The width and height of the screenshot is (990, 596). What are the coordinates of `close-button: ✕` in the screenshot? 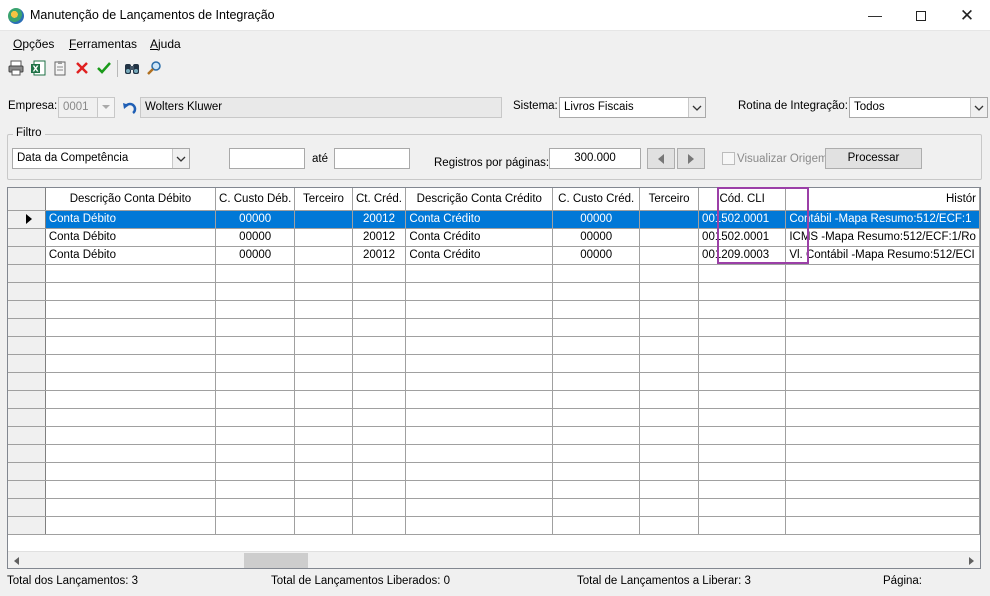 It's located at (967, 15).